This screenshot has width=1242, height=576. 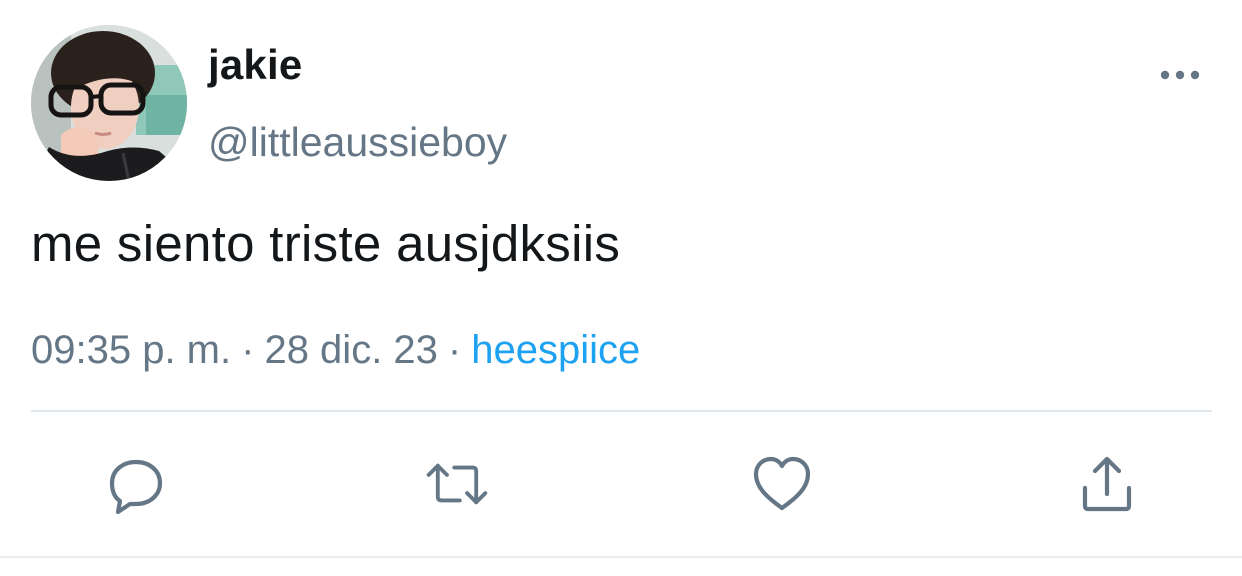 I want to click on tweet-time: 09:35 p. m., so click(x=131, y=350).